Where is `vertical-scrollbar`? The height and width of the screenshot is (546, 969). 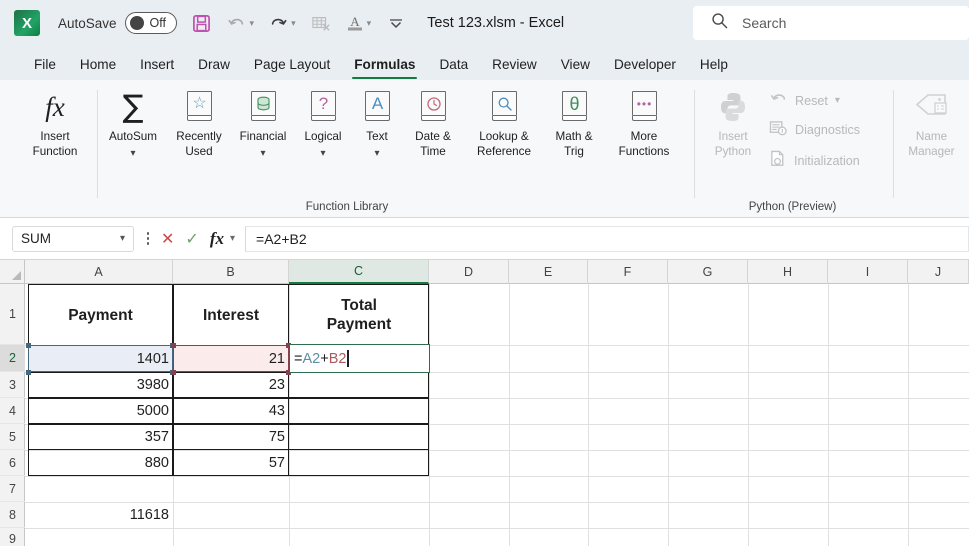 vertical-scrollbar is located at coordinates (966, 427).